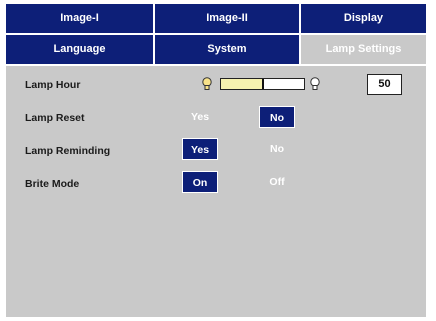  I want to click on lamp-hour-level-bar, so click(262, 84).